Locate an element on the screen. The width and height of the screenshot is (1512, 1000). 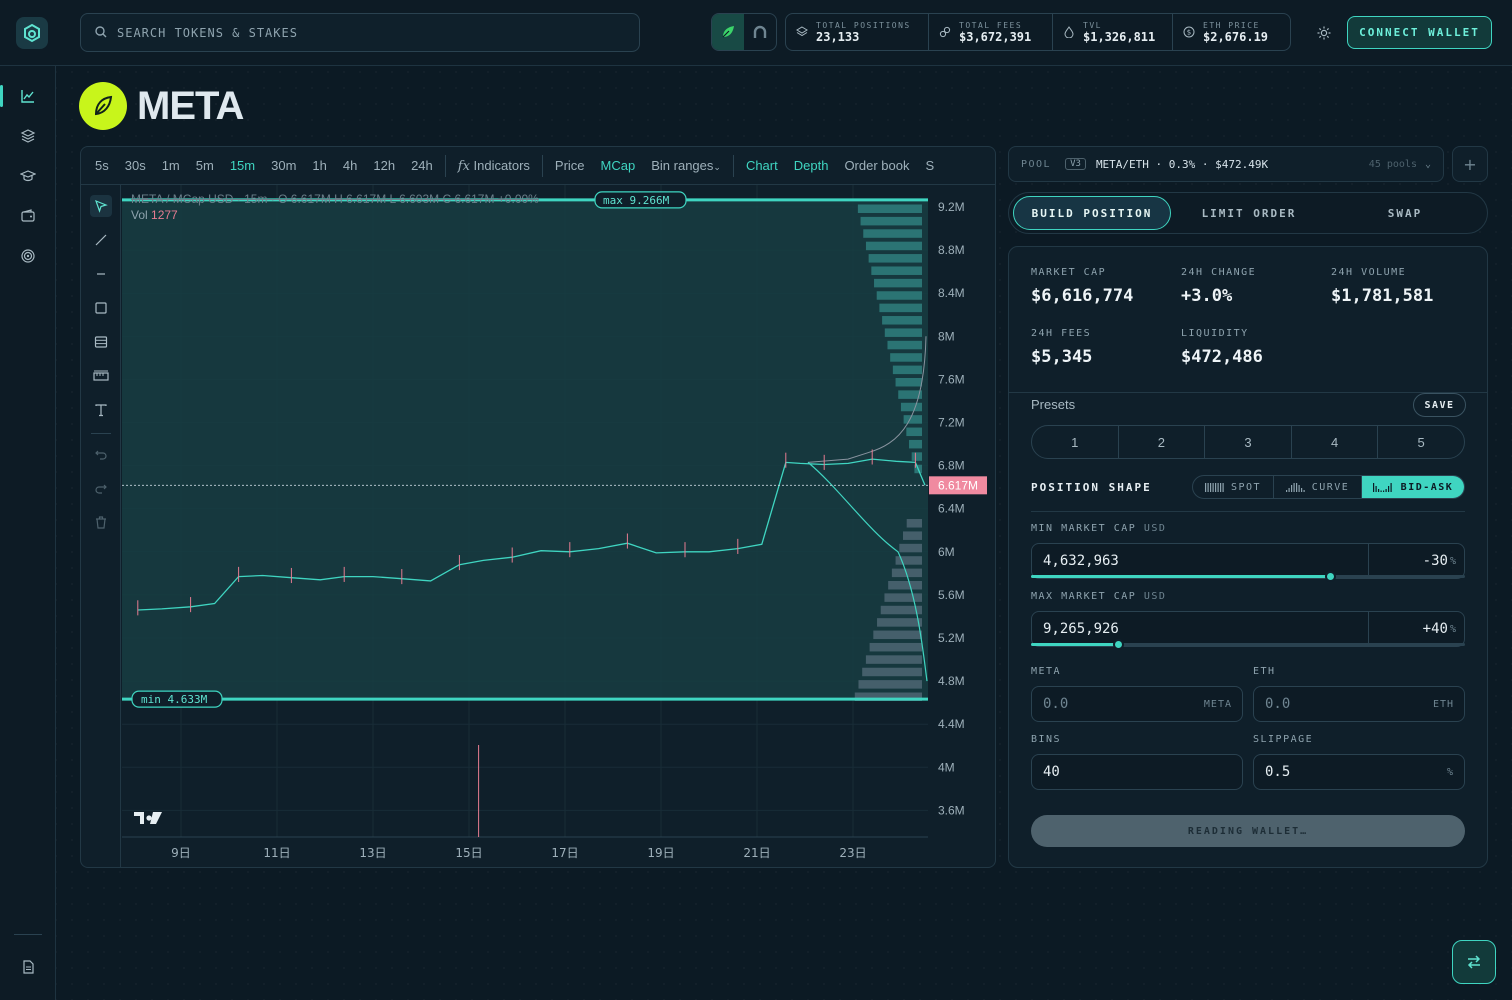
platform-toggle is located at coordinates (744, 32).